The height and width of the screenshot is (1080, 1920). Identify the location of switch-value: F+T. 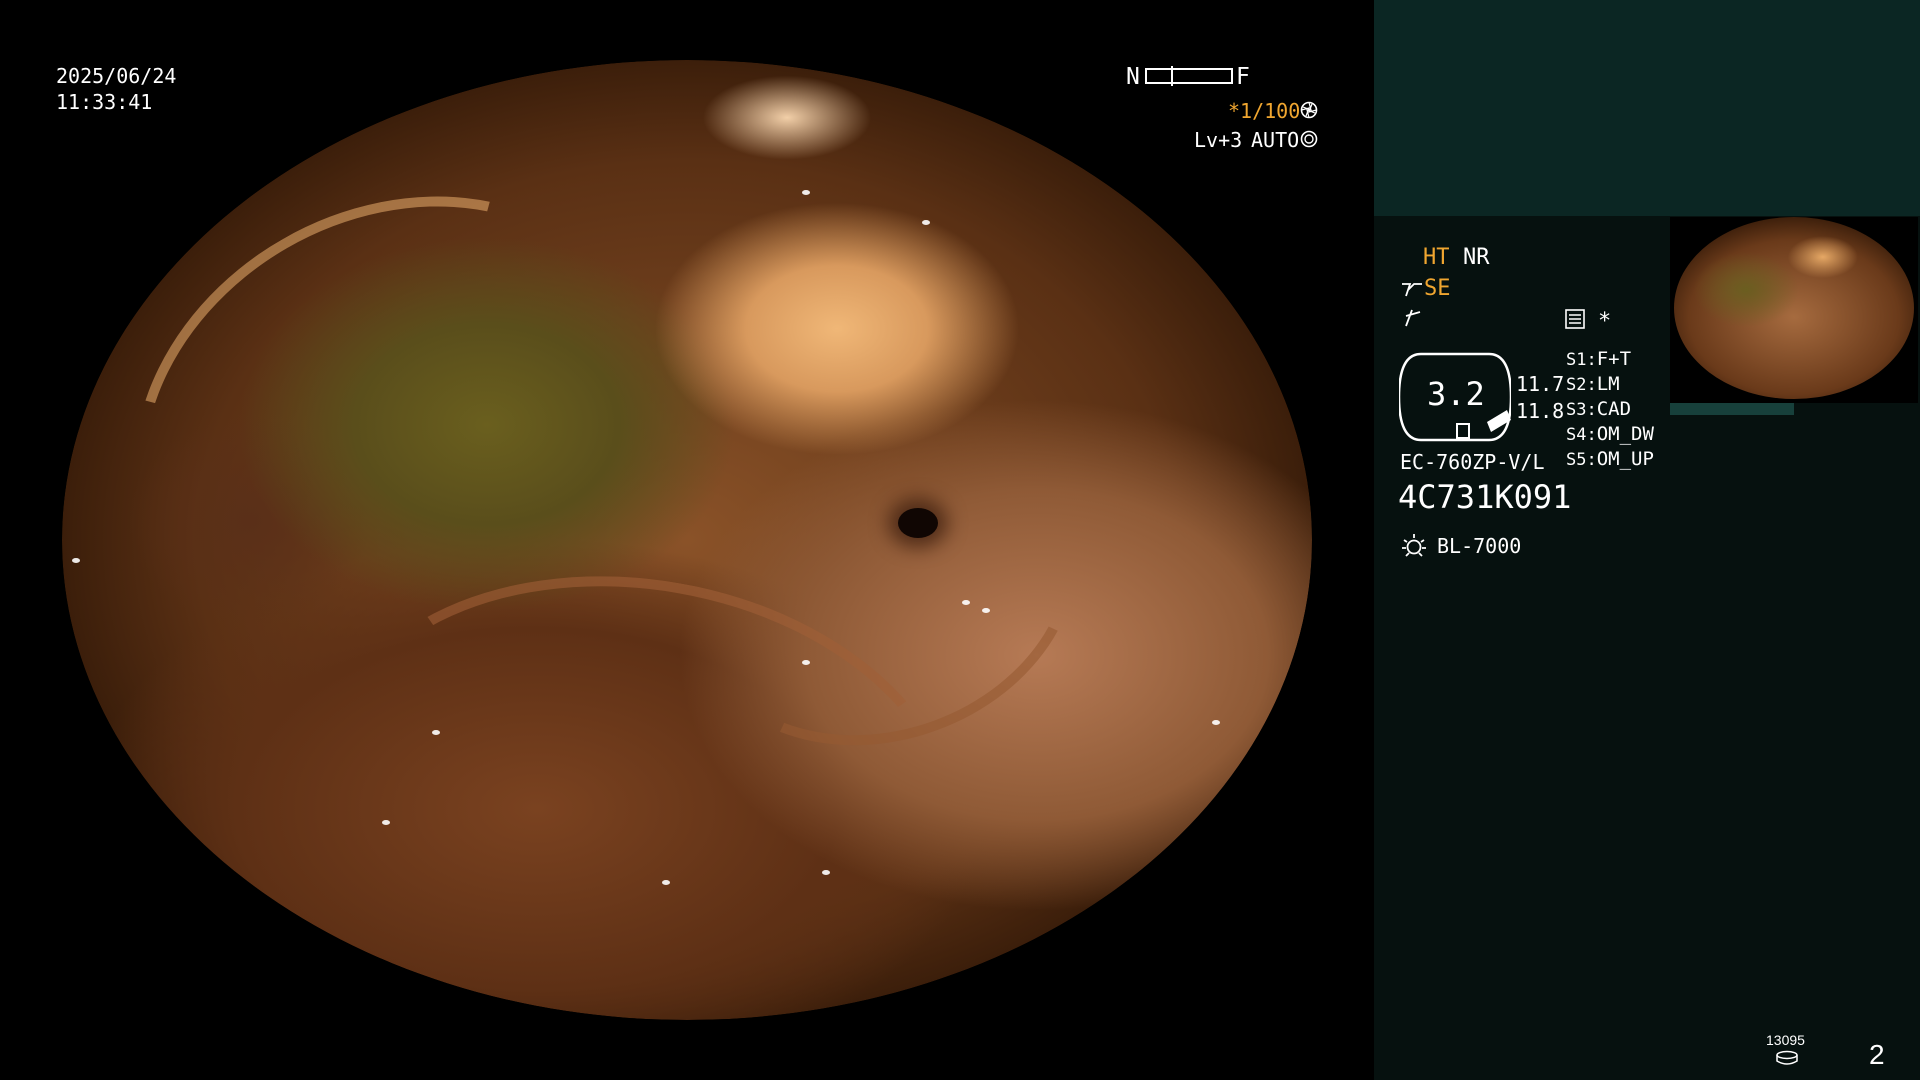
(1614, 359).